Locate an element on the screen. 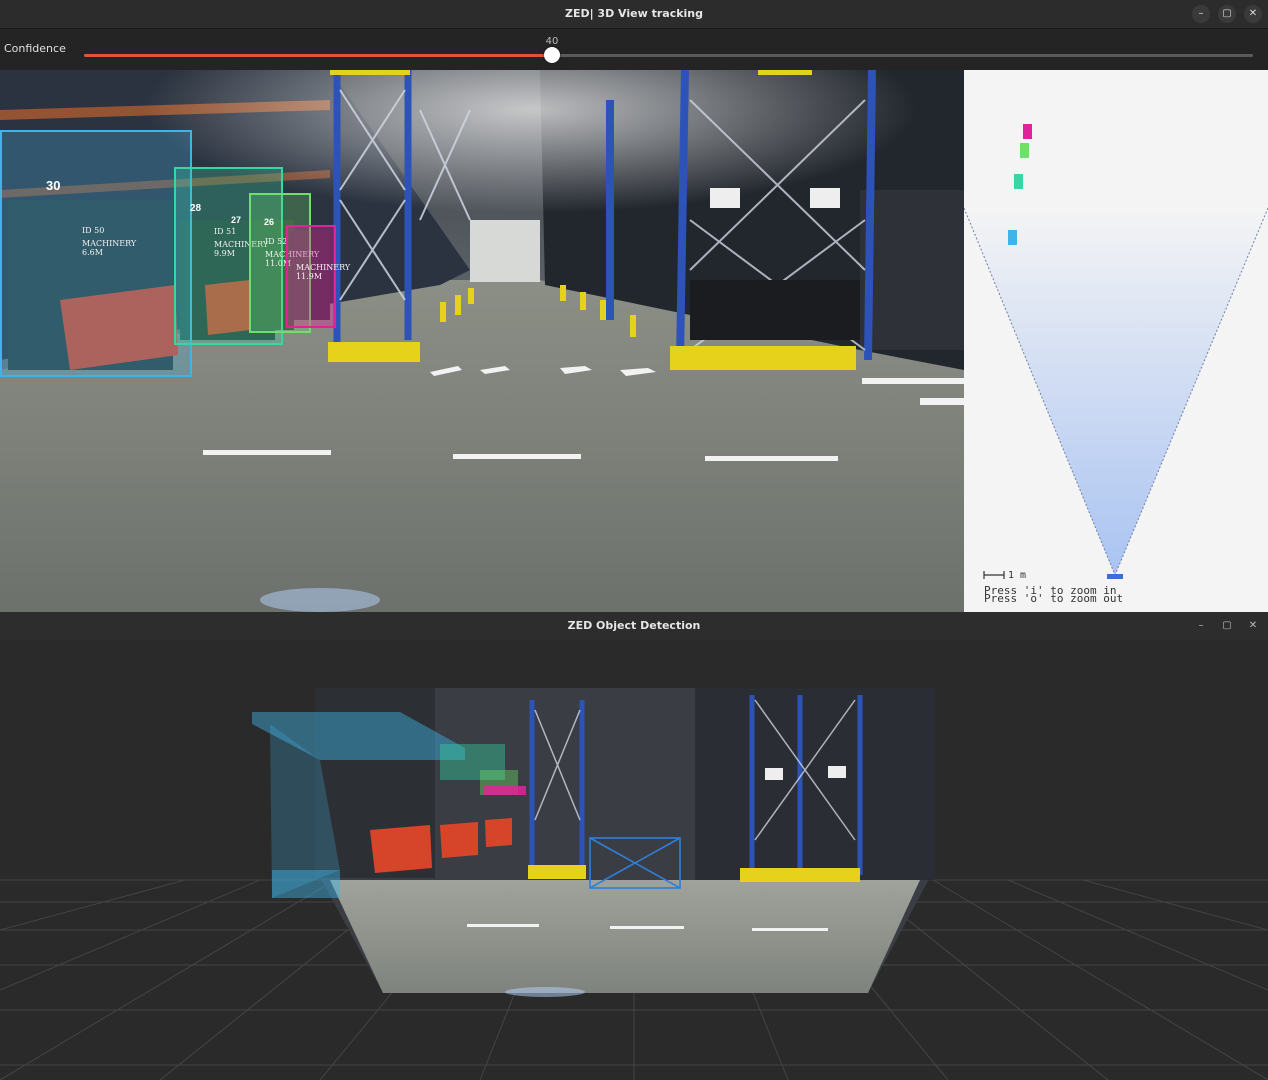  detection-box-53: 26 MACHINERY 11.9M is located at coordinates (307, 272).